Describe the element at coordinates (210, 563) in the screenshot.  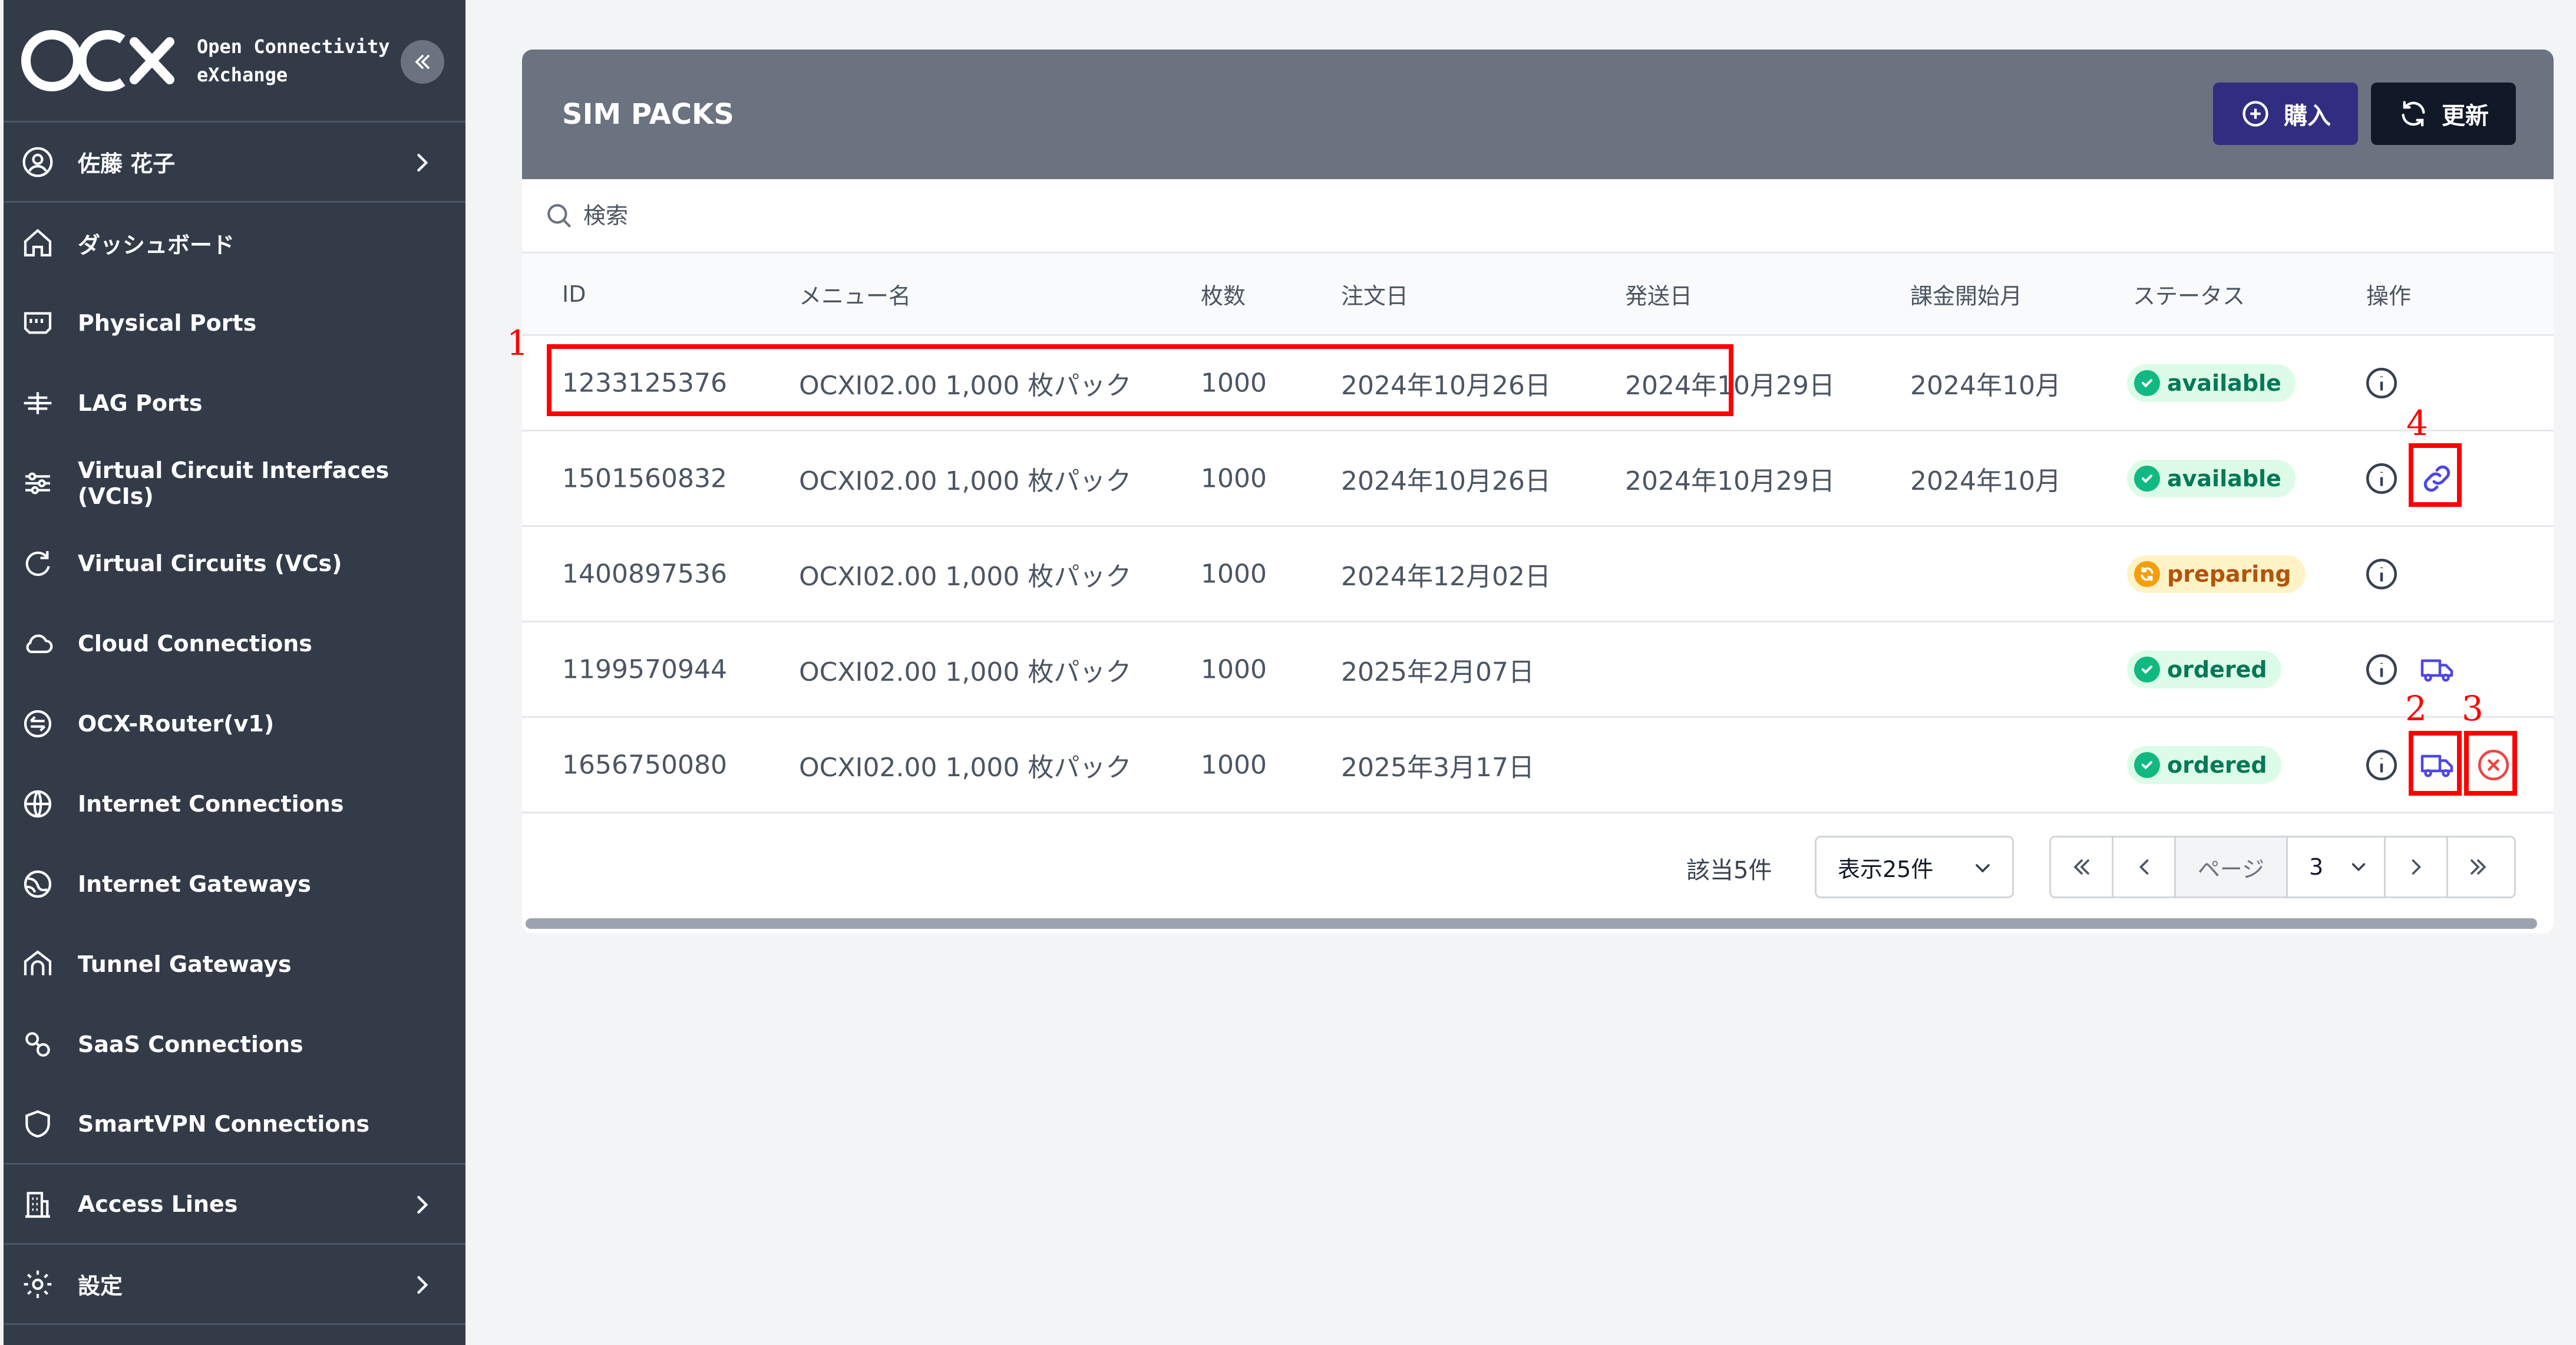
I see `sidebar-item-label: Virtual Circuits (VCs)` at that location.